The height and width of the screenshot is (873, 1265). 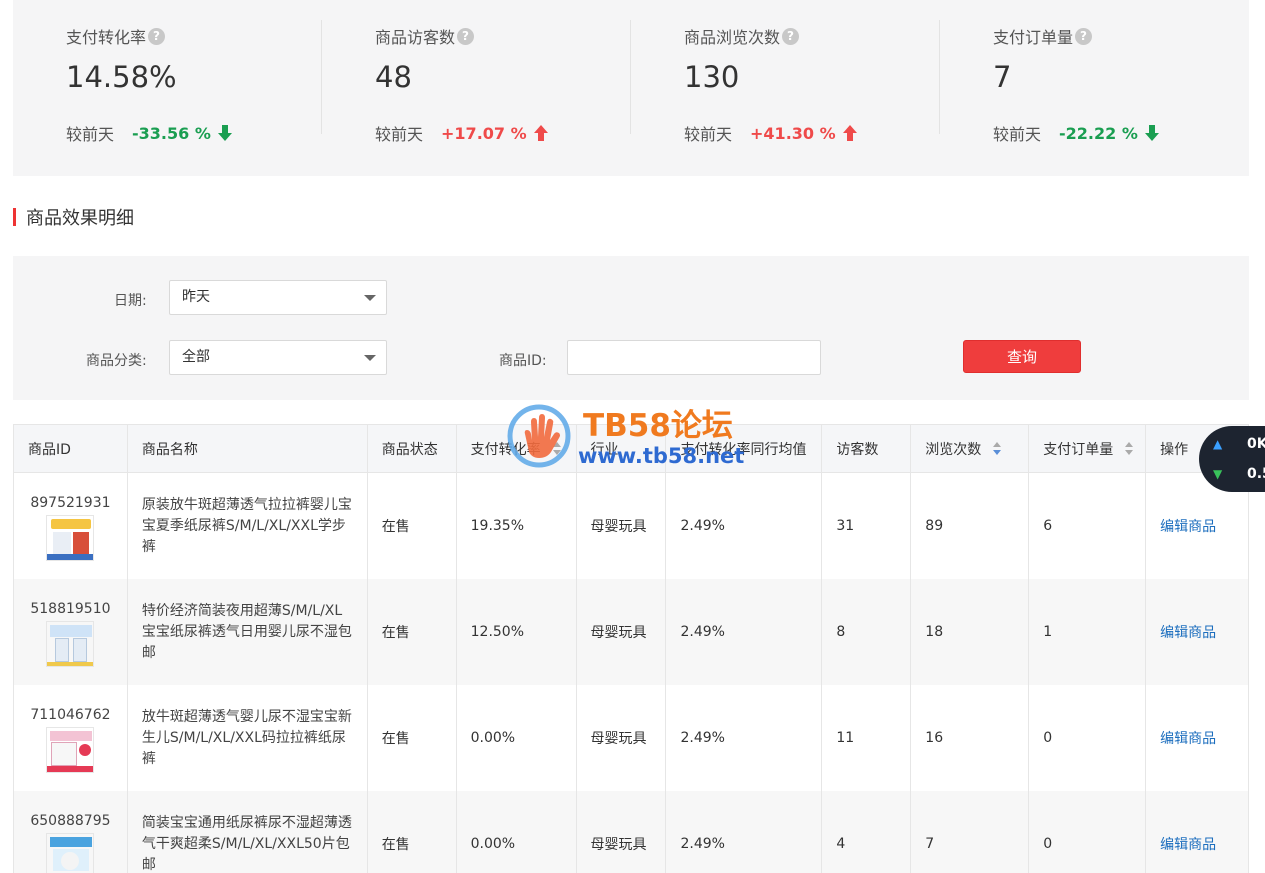 I want to click on visitors-cell: 31, so click(x=867, y=526).